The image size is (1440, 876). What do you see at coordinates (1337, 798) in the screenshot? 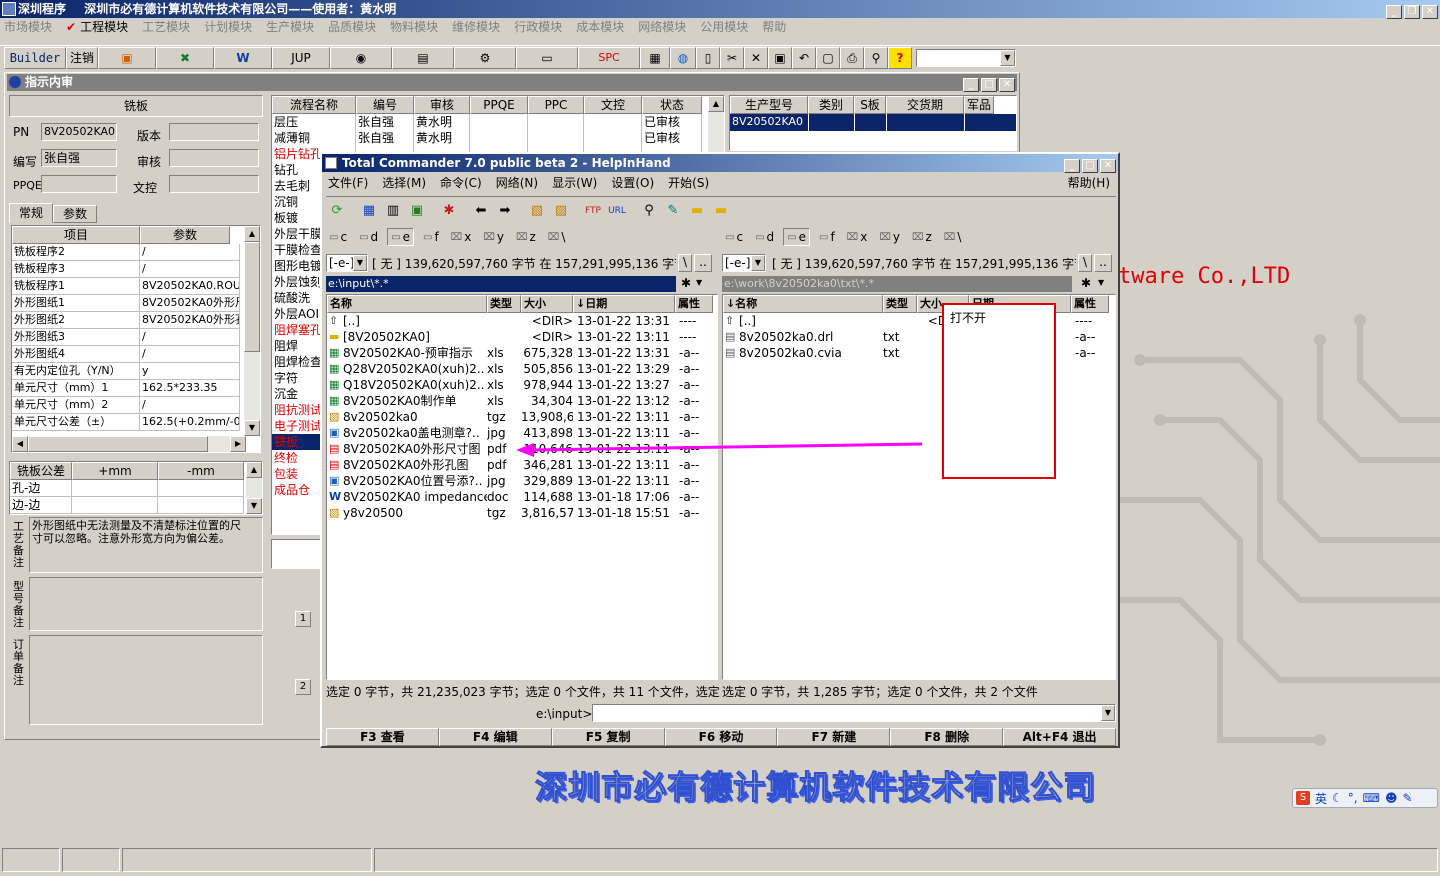
I see `moon-icon: ☾` at bounding box center [1337, 798].